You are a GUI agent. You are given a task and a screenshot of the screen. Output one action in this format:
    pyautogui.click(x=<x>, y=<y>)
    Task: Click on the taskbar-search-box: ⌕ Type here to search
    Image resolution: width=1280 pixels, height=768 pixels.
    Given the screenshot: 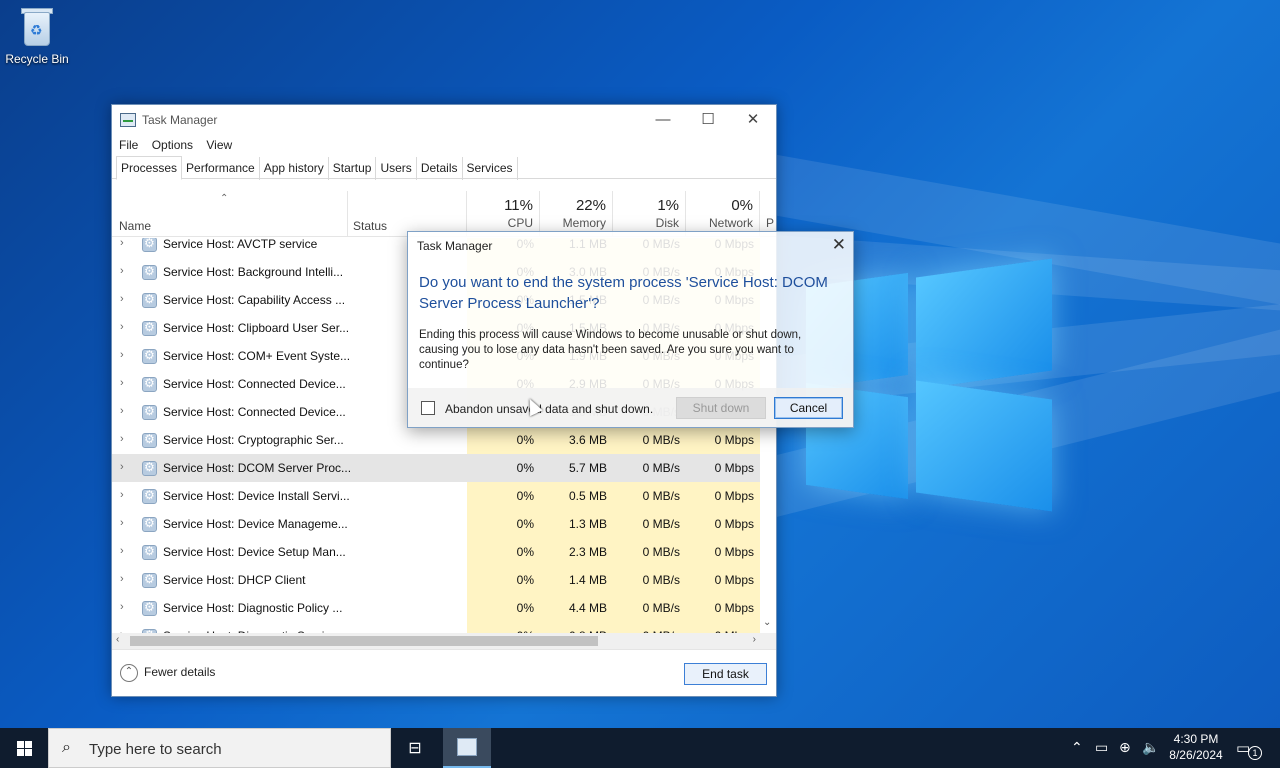 What is the action you would take?
    pyautogui.click(x=219, y=748)
    